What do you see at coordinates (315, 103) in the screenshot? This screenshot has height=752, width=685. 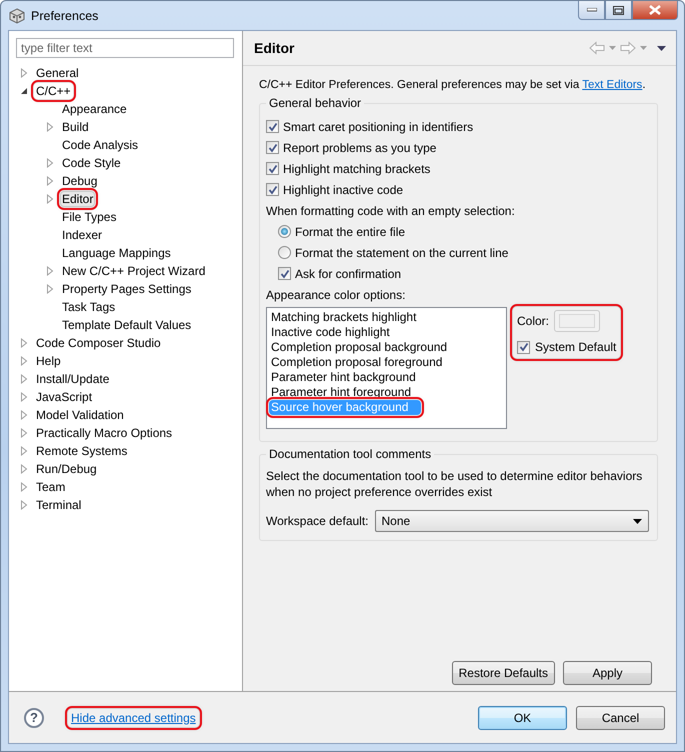 I see `group-title: General behavior` at bounding box center [315, 103].